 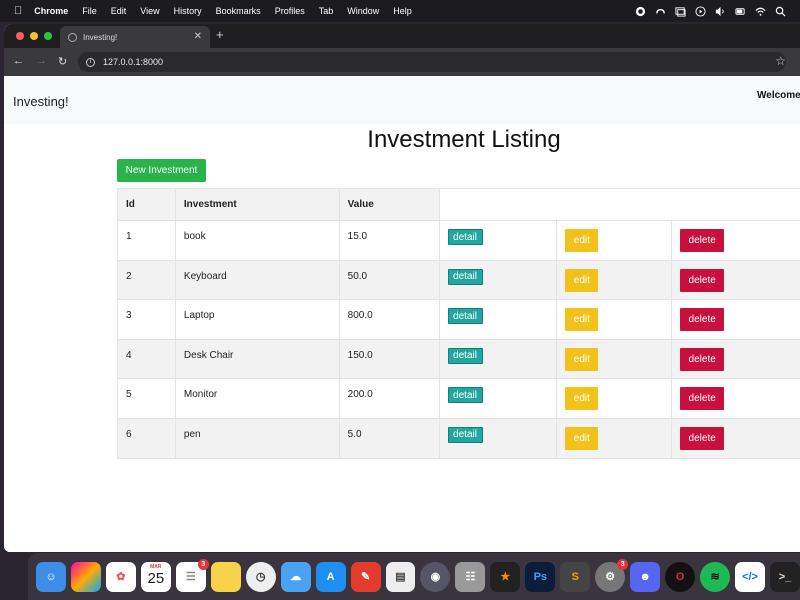 I want to click on spotlight-icon, so click(x=780, y=11).